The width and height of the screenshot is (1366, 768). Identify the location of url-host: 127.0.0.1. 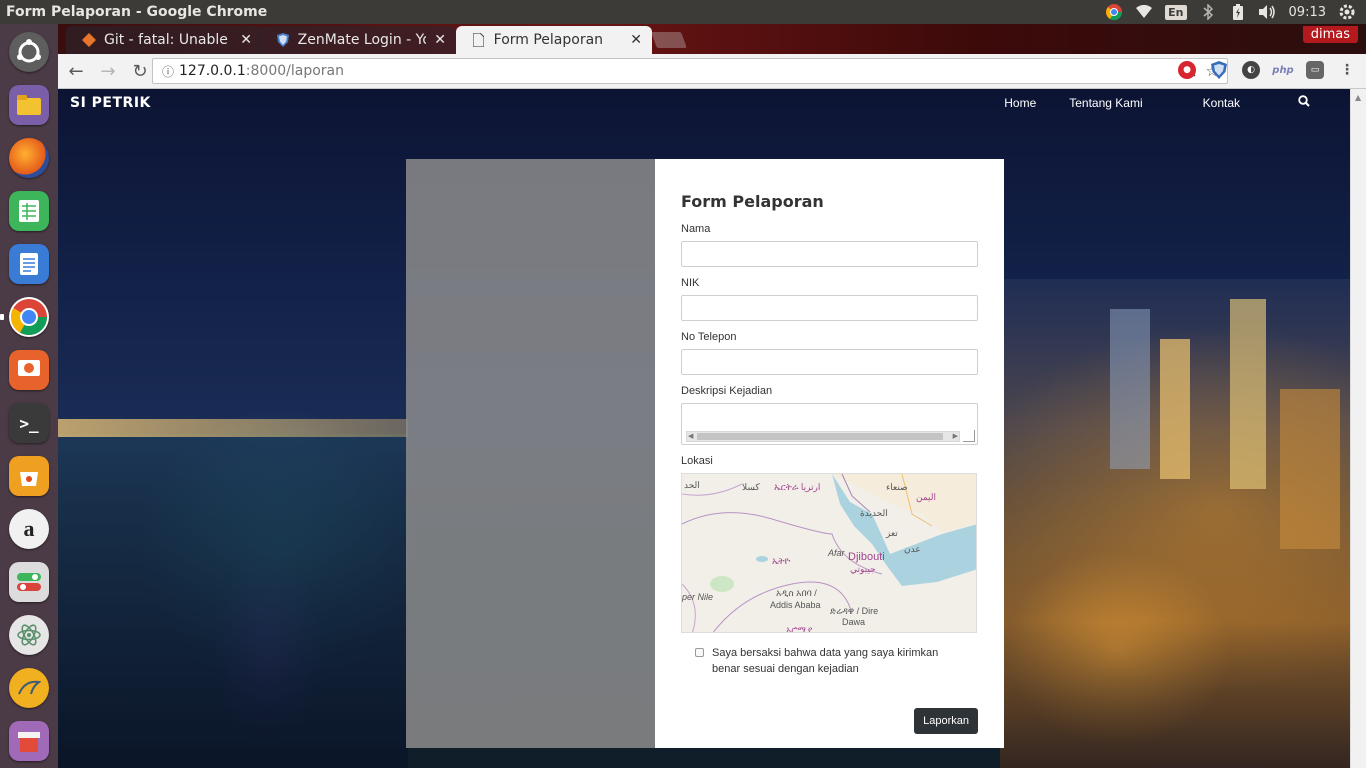
(212, 71).